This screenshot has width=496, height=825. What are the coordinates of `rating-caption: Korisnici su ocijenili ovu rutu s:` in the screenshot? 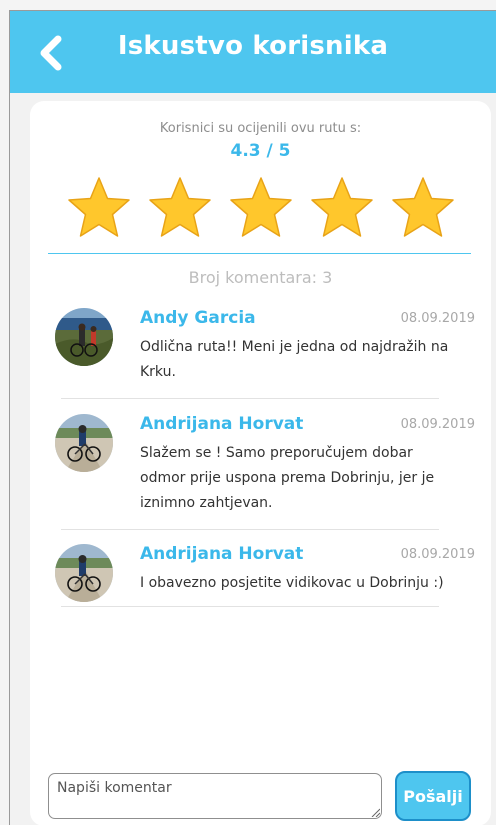 It's located at (260, 128).